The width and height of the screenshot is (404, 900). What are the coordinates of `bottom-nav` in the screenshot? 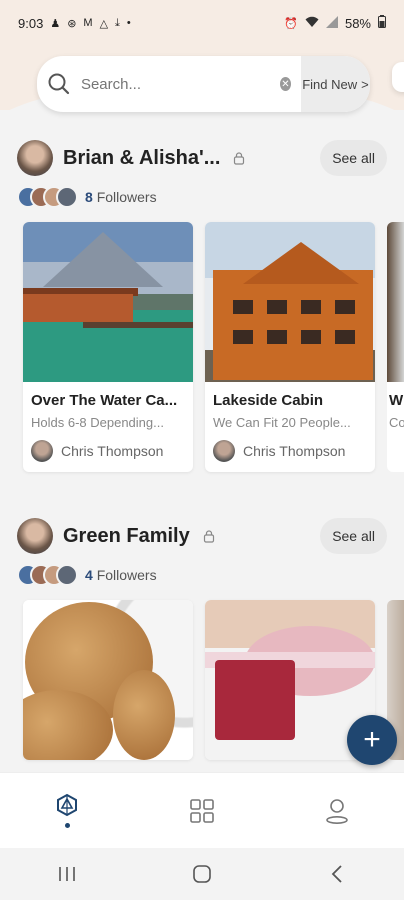 It's located at (202, 810).